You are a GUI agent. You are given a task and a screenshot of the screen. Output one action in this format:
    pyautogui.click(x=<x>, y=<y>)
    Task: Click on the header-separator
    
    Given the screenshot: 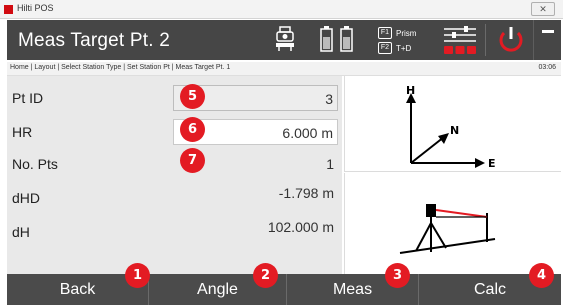 What is the action you would take?
    pyautogui.click(x=485, y=40)
    